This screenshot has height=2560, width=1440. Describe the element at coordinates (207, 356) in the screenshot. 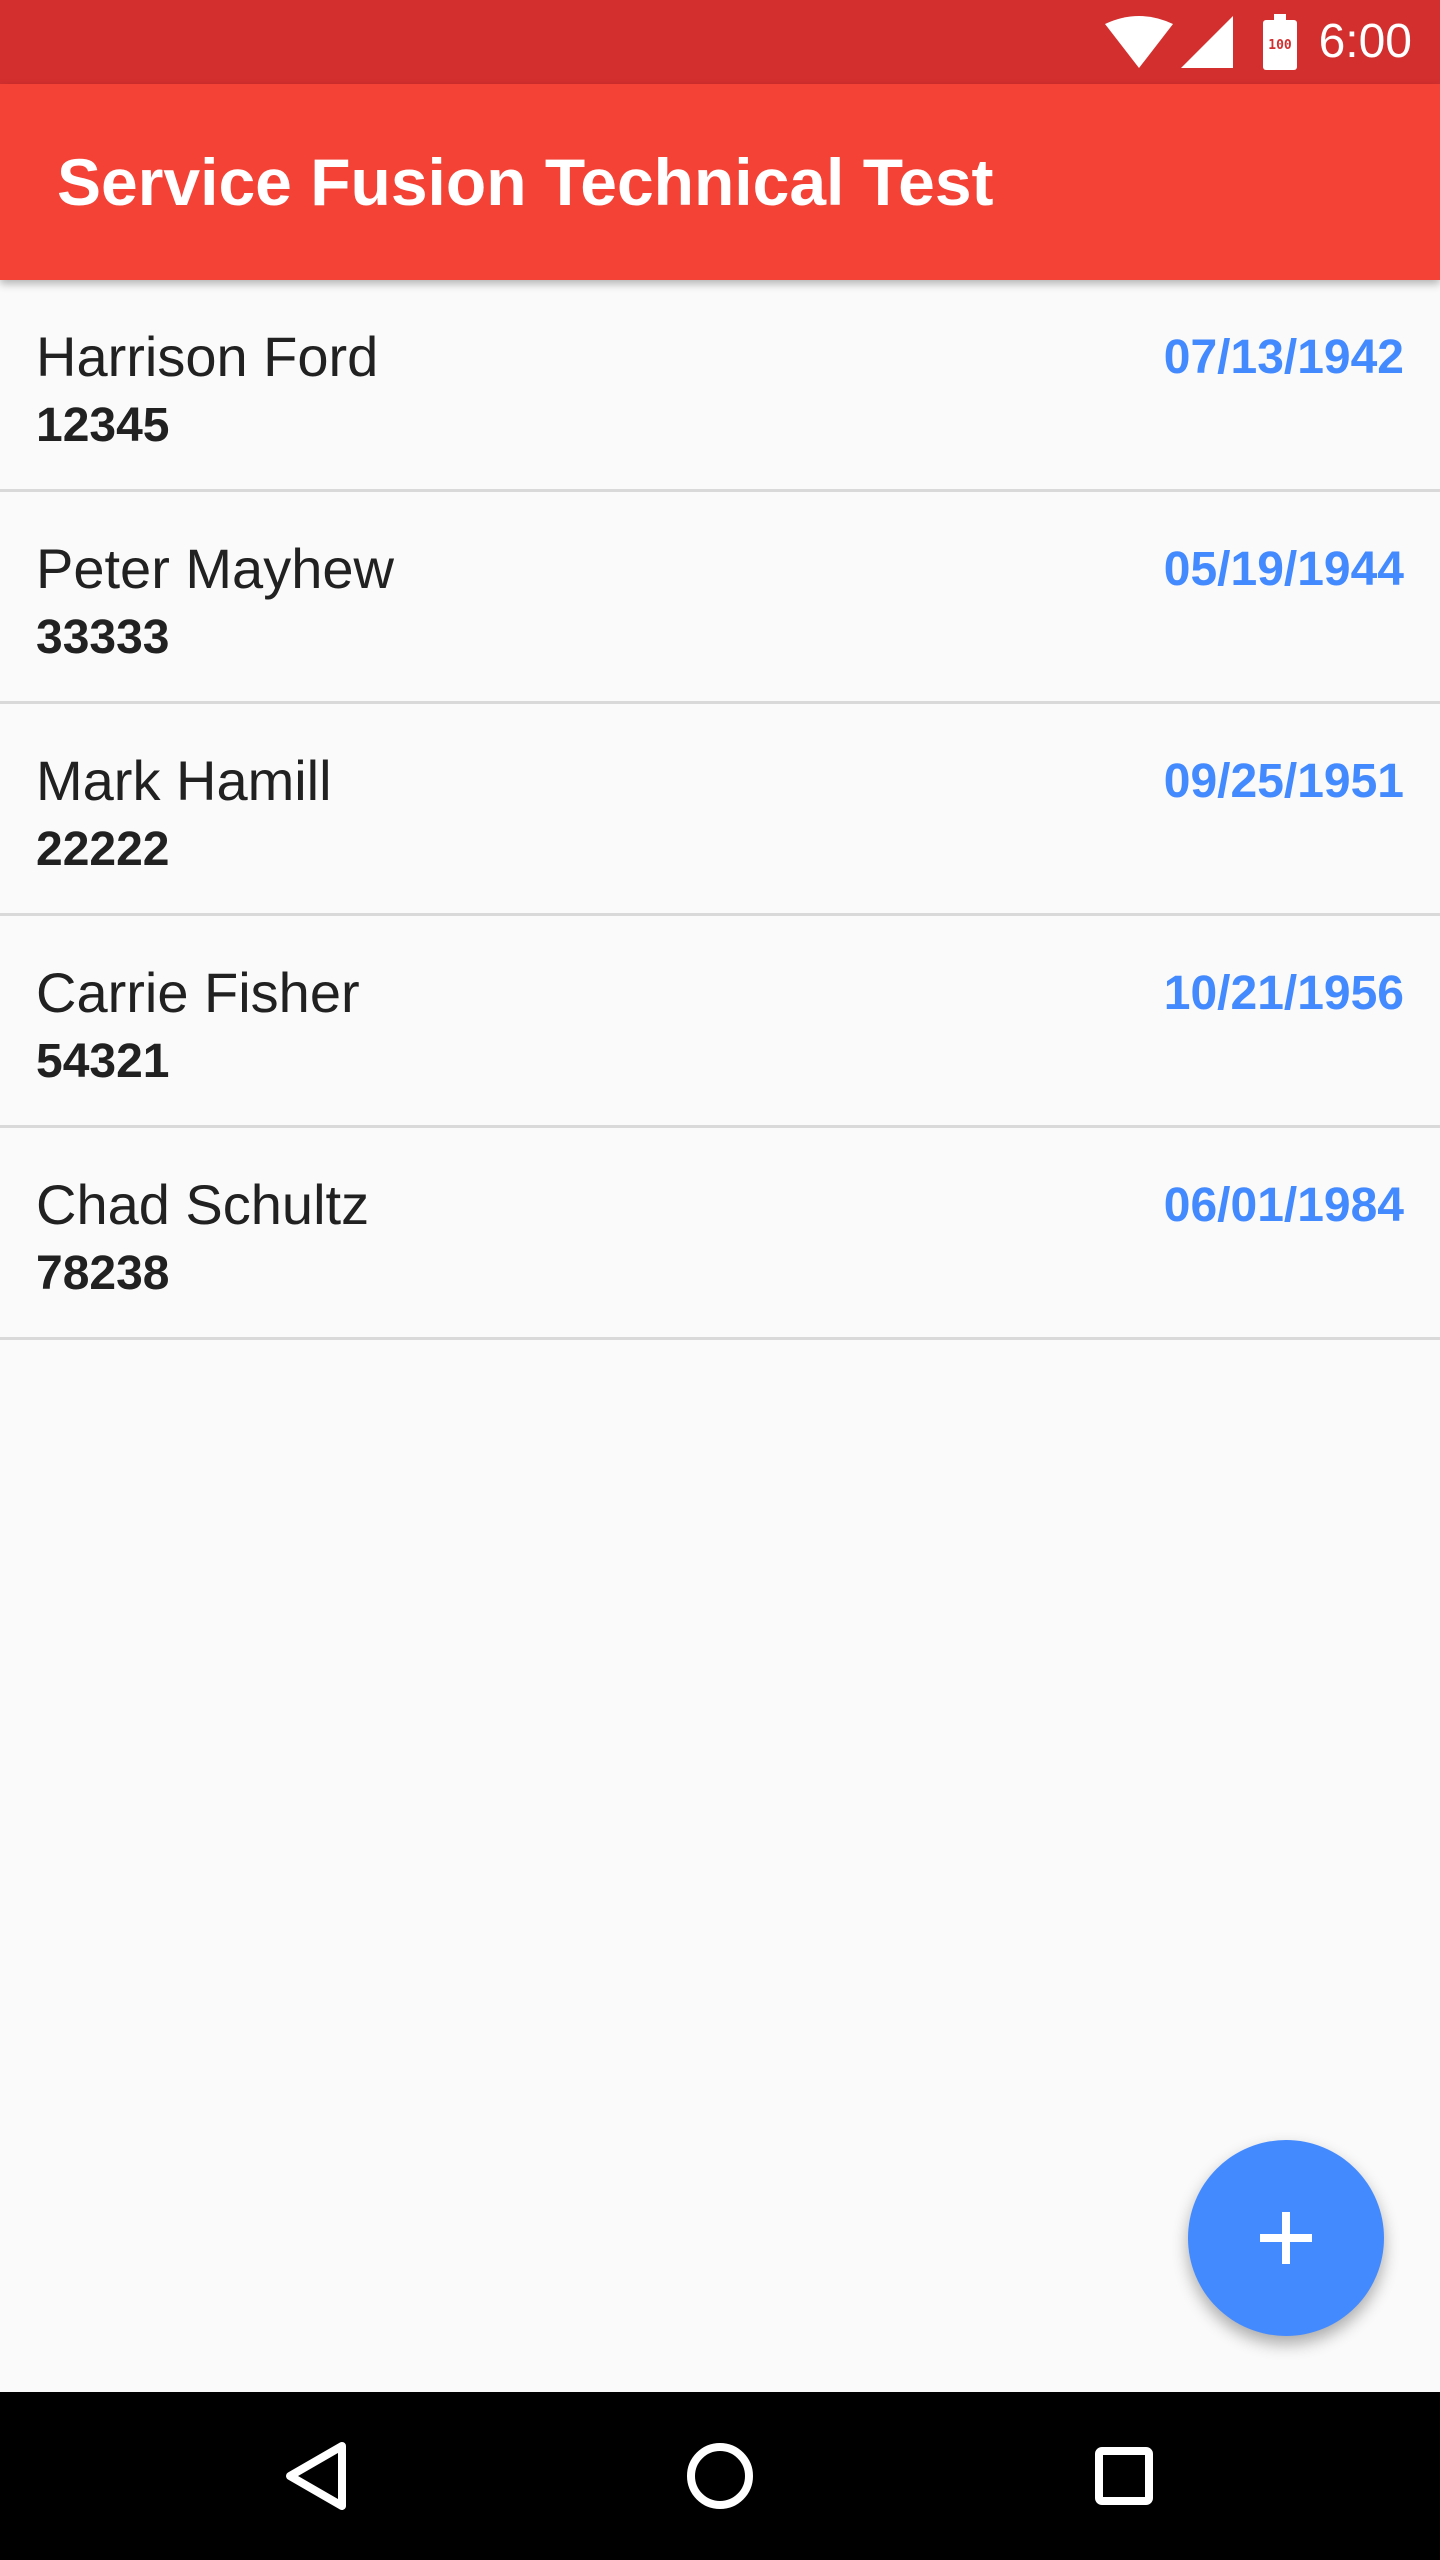

I see `person-name: Harrison Ford` at that location.